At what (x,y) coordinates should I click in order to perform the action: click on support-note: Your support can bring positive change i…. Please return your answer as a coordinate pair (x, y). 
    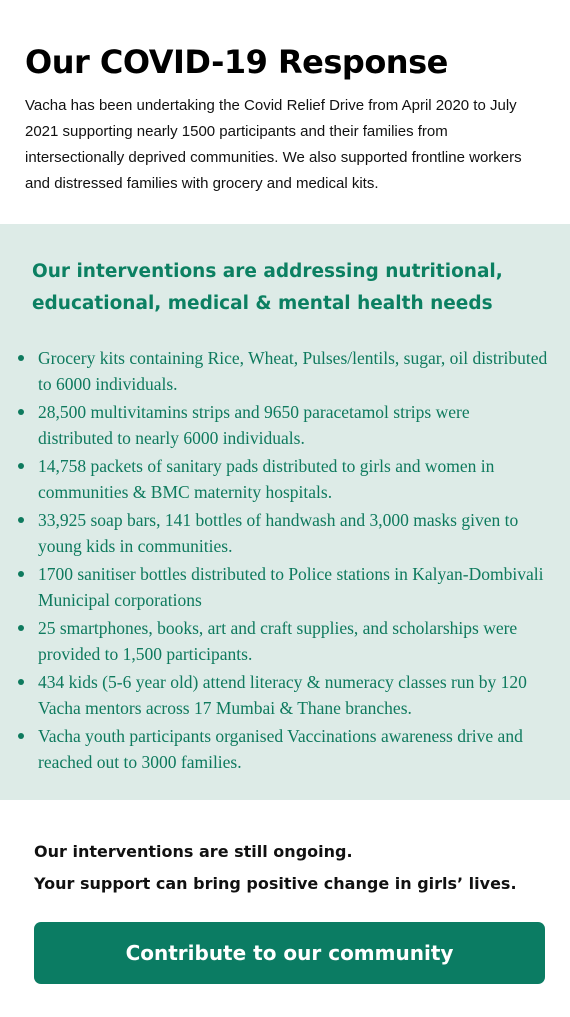
    Looking at the image, I should click on (275, 883).